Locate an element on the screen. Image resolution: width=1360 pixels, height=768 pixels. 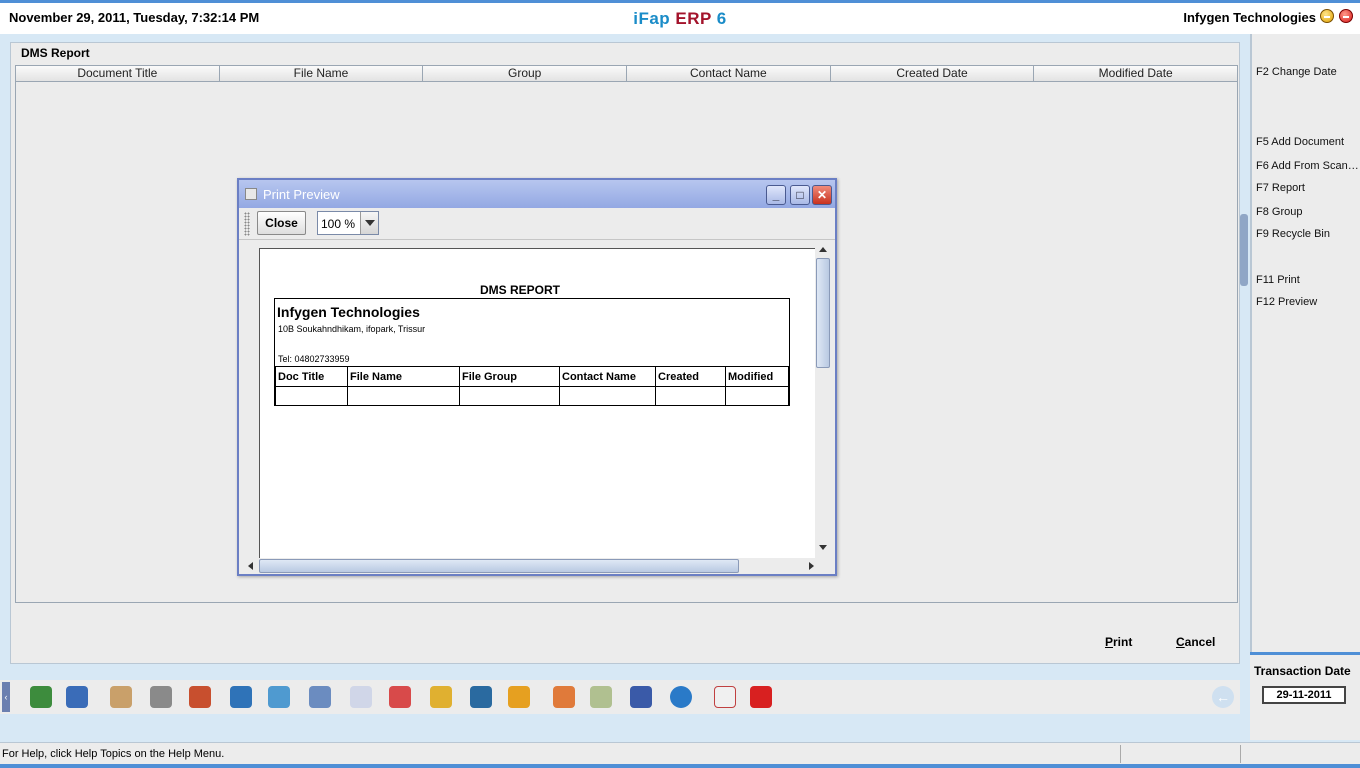
cart-icon is located at coordinates (241, 697).